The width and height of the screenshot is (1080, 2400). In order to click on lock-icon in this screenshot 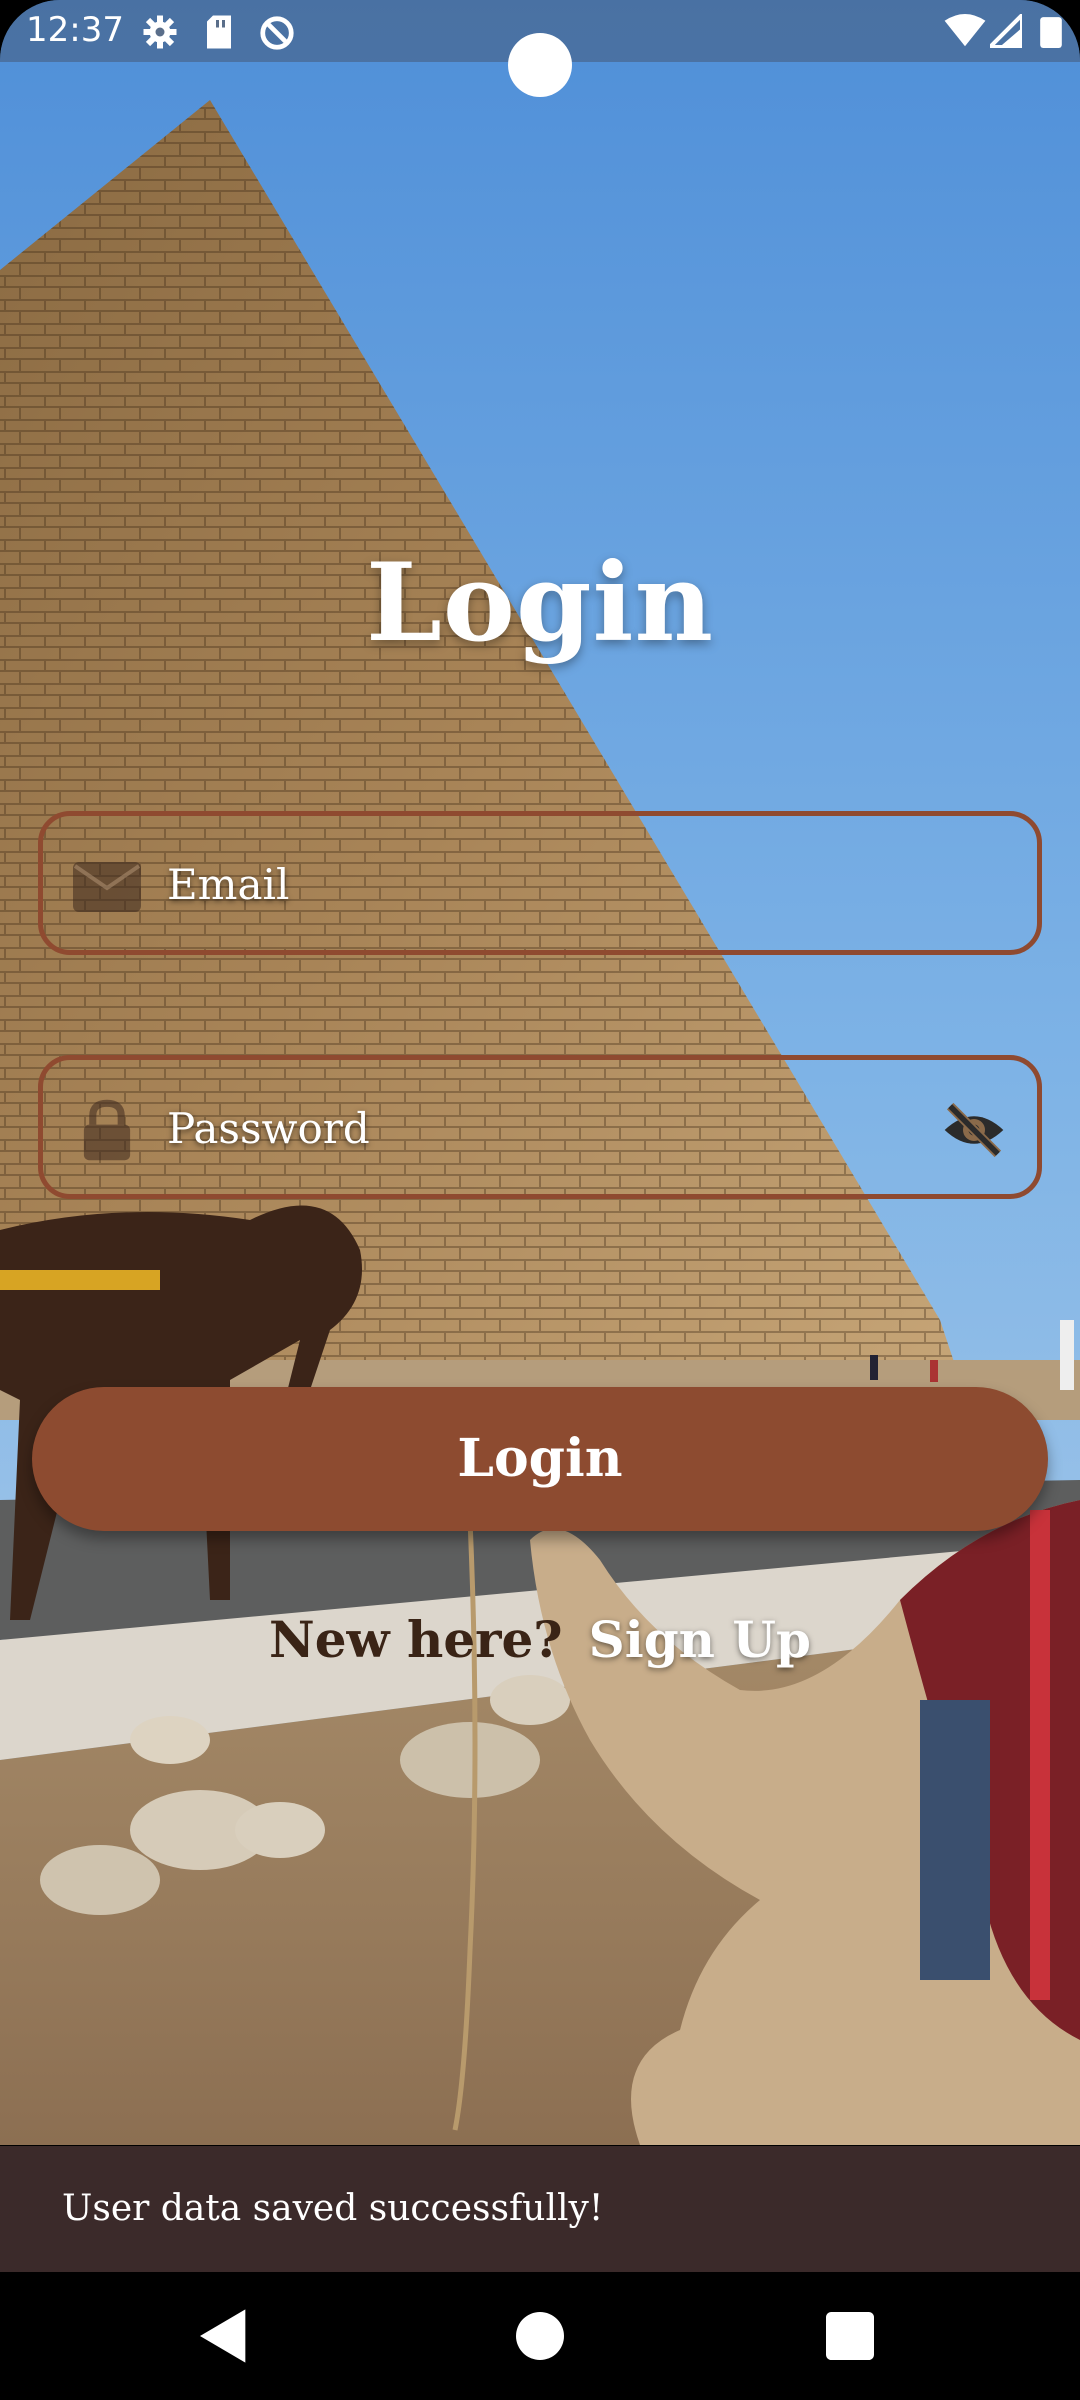, I will do `click(107, 1130)`.